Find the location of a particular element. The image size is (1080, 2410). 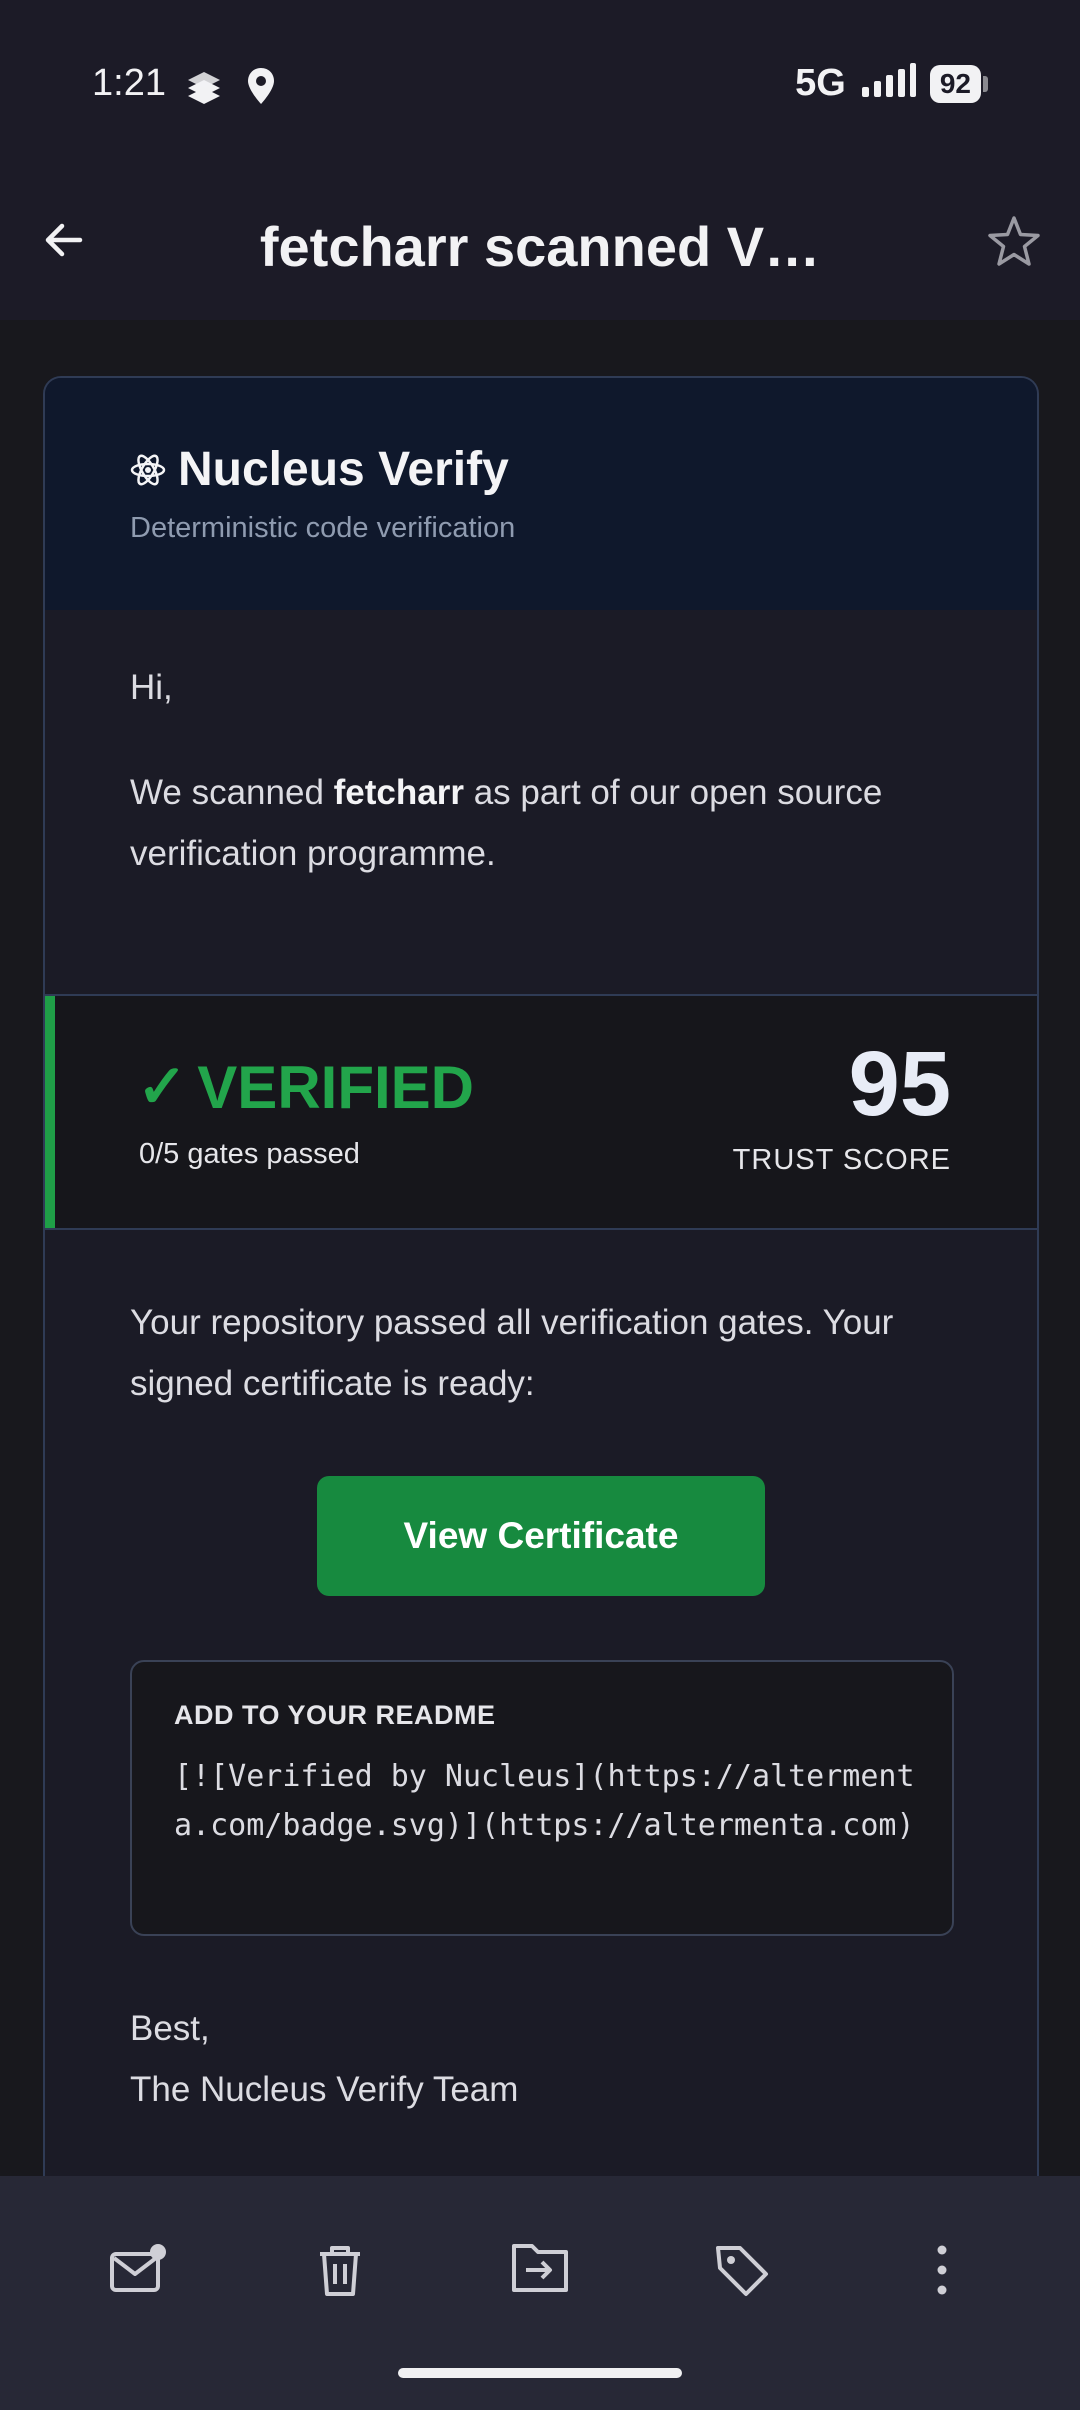

brand-name: Nucleus Verify is located at coordinates (343, 469).